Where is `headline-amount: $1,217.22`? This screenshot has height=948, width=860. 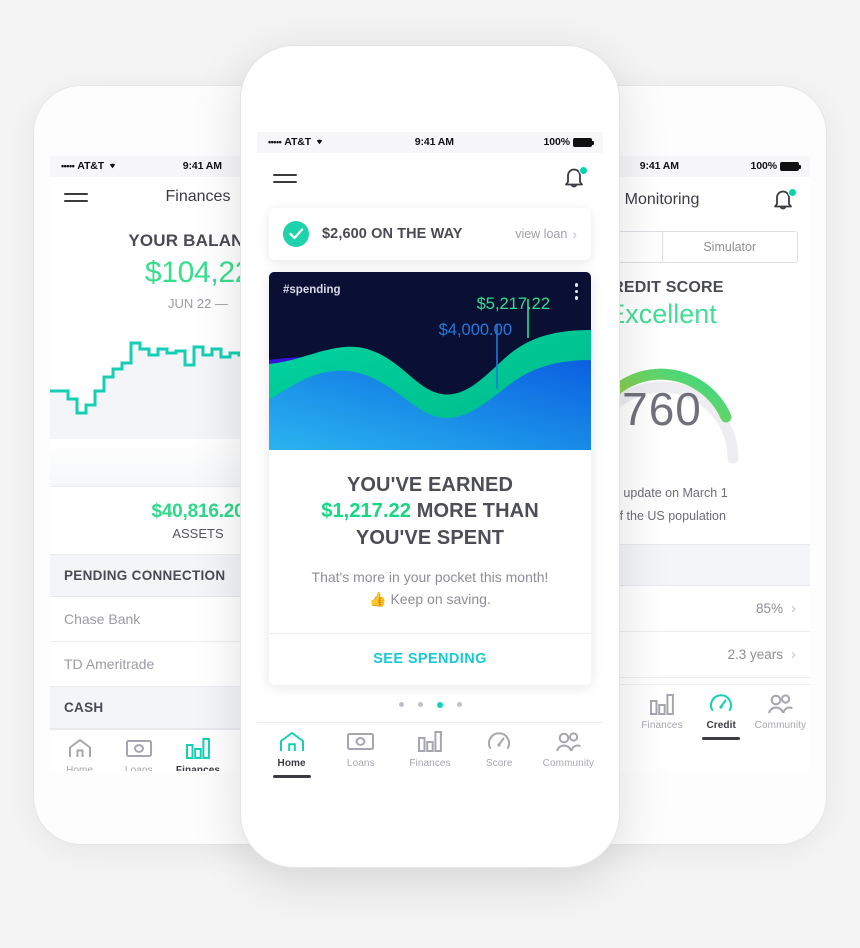 headline-amount: $1,217.22 is located at coordinates (366, 511).